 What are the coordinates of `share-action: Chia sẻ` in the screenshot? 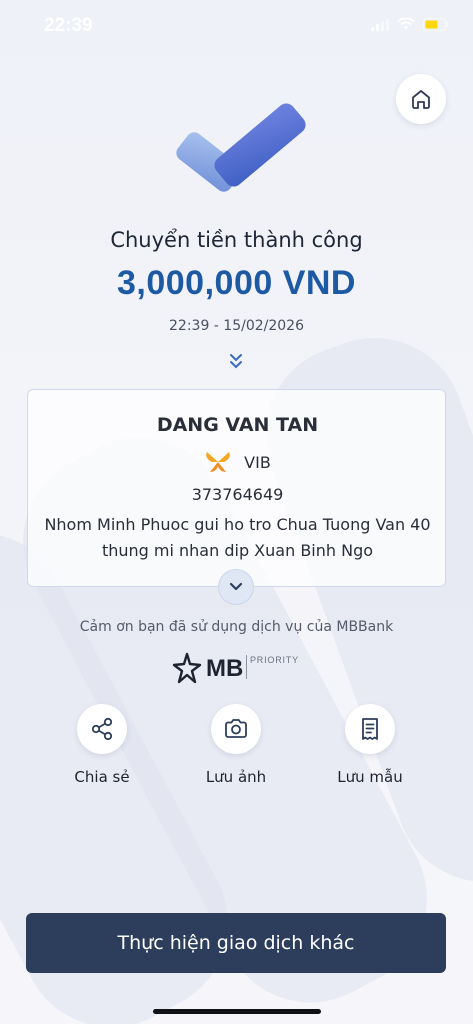 It's located at (102, 749).